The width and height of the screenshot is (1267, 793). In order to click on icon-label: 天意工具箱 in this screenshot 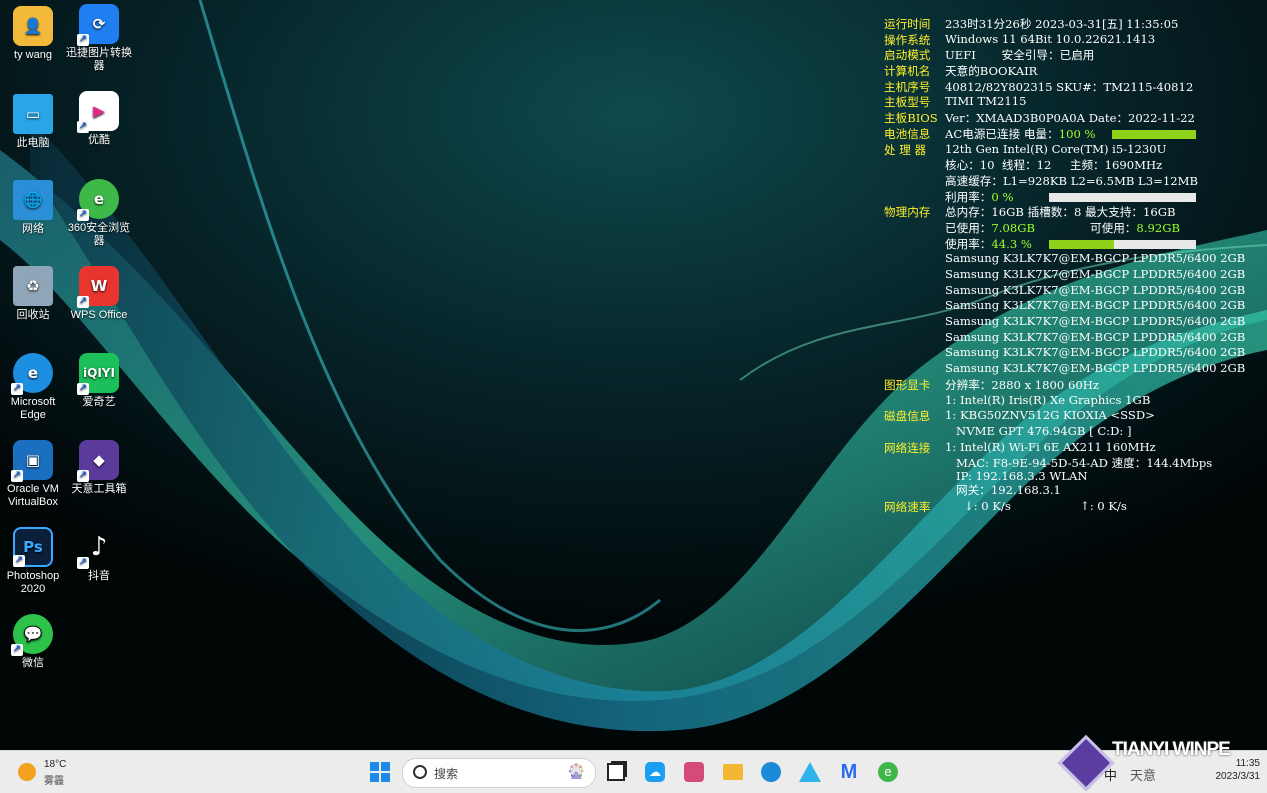, I will do `click(99, 489)`.